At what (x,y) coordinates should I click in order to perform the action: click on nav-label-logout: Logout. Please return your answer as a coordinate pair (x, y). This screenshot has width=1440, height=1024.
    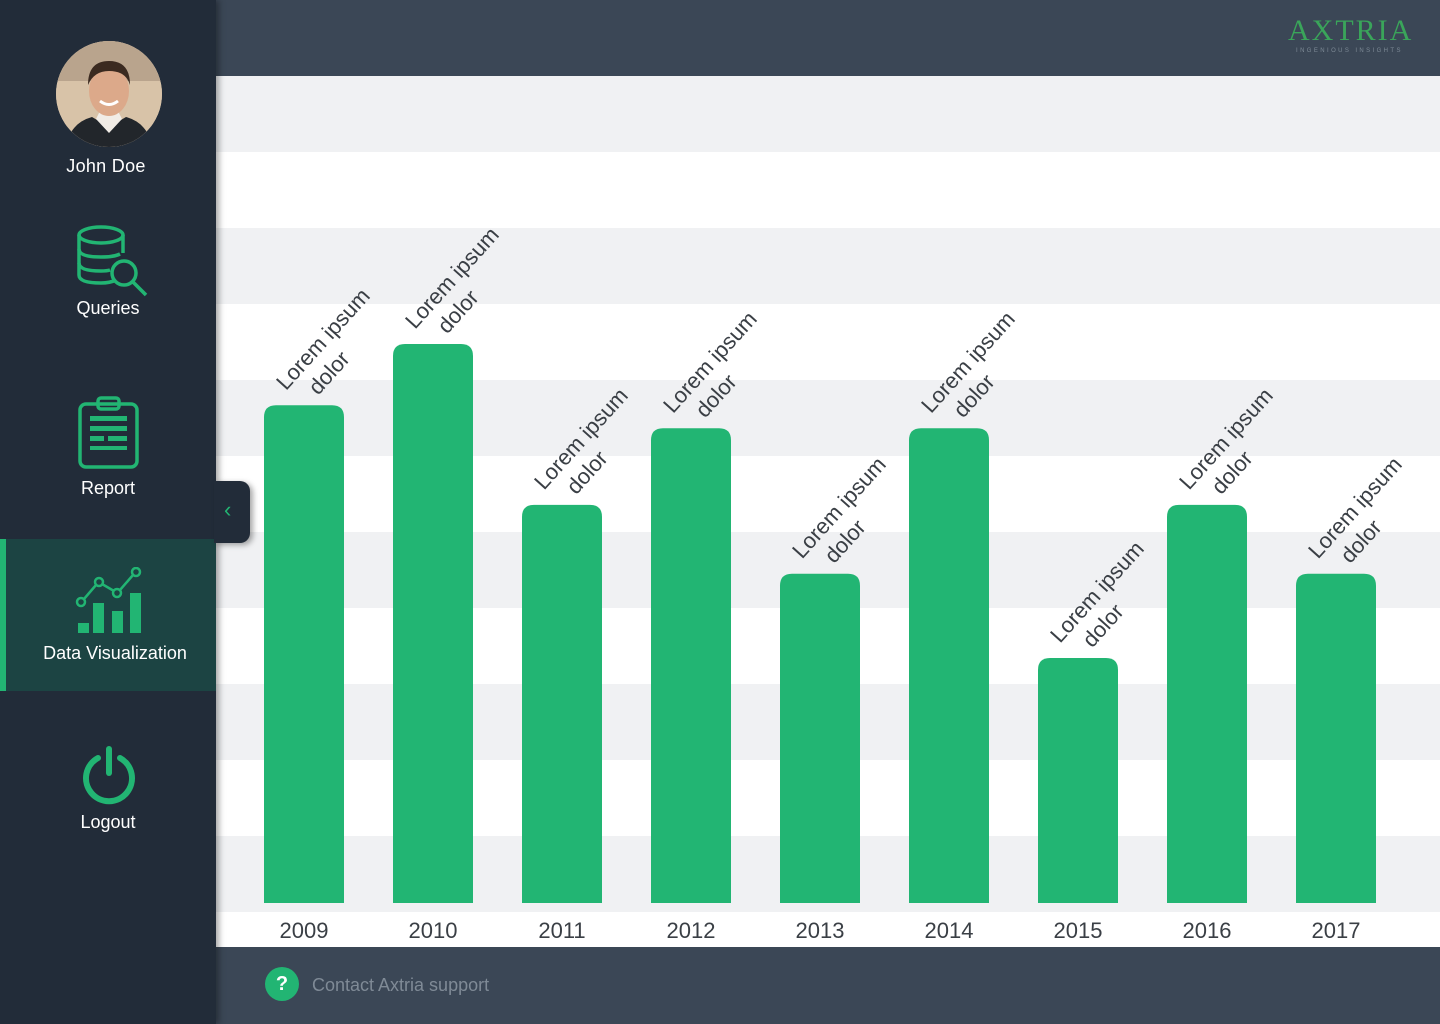
    Looking at the image, I should click on (108, 822).